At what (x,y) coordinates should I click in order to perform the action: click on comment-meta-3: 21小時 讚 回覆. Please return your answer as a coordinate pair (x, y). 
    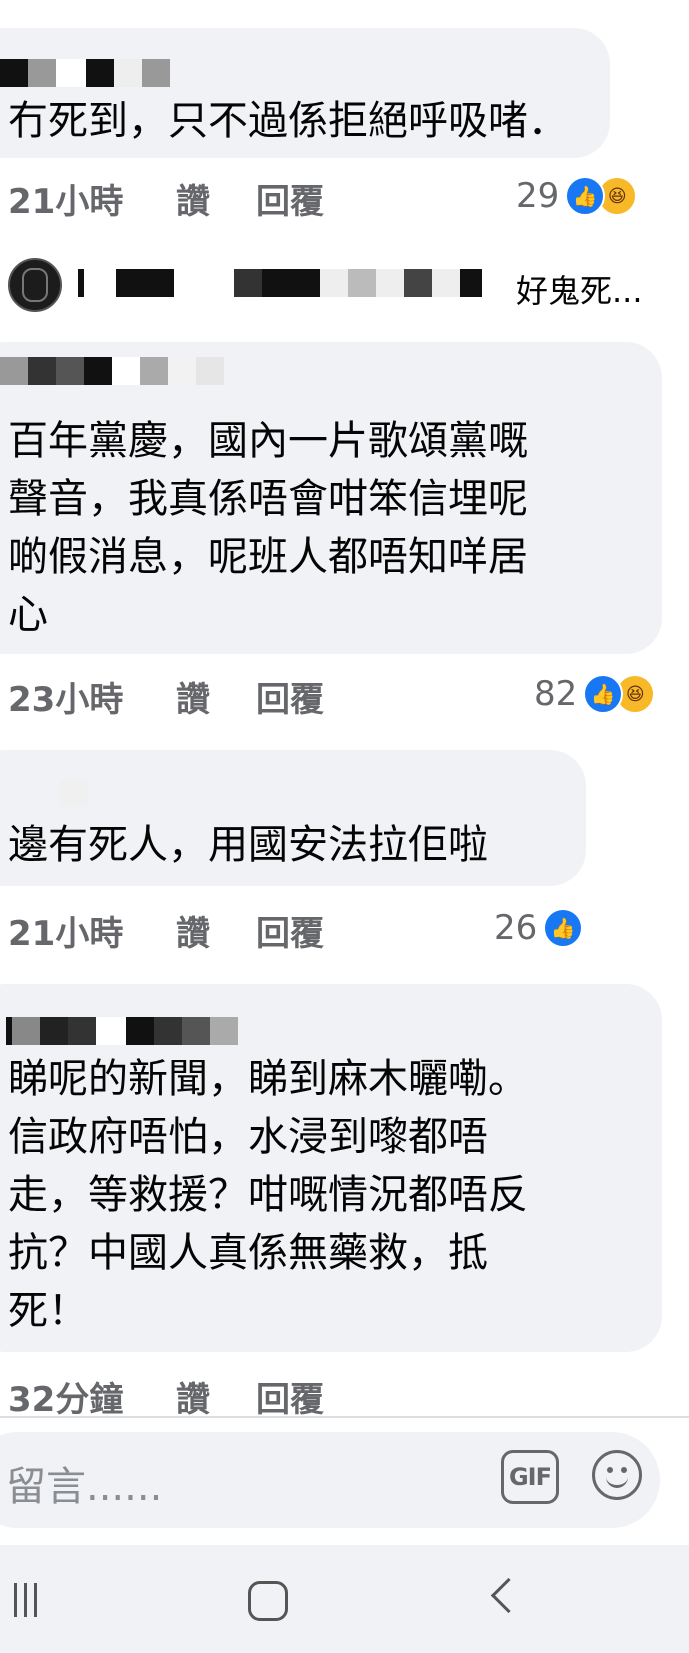
    Looking at the image, I should click on (348, 930).